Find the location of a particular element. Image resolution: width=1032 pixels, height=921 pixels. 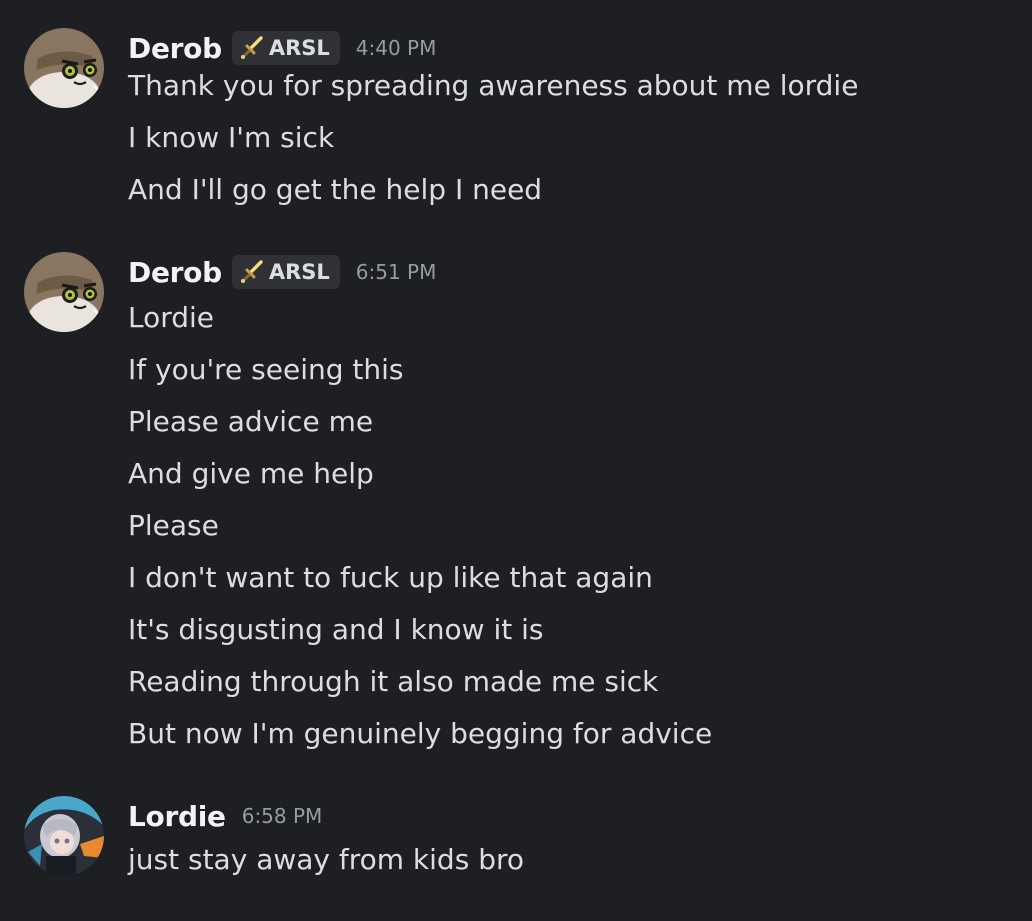

message-line: It's disgusting and I know it is is located at coordinates (420, 630).